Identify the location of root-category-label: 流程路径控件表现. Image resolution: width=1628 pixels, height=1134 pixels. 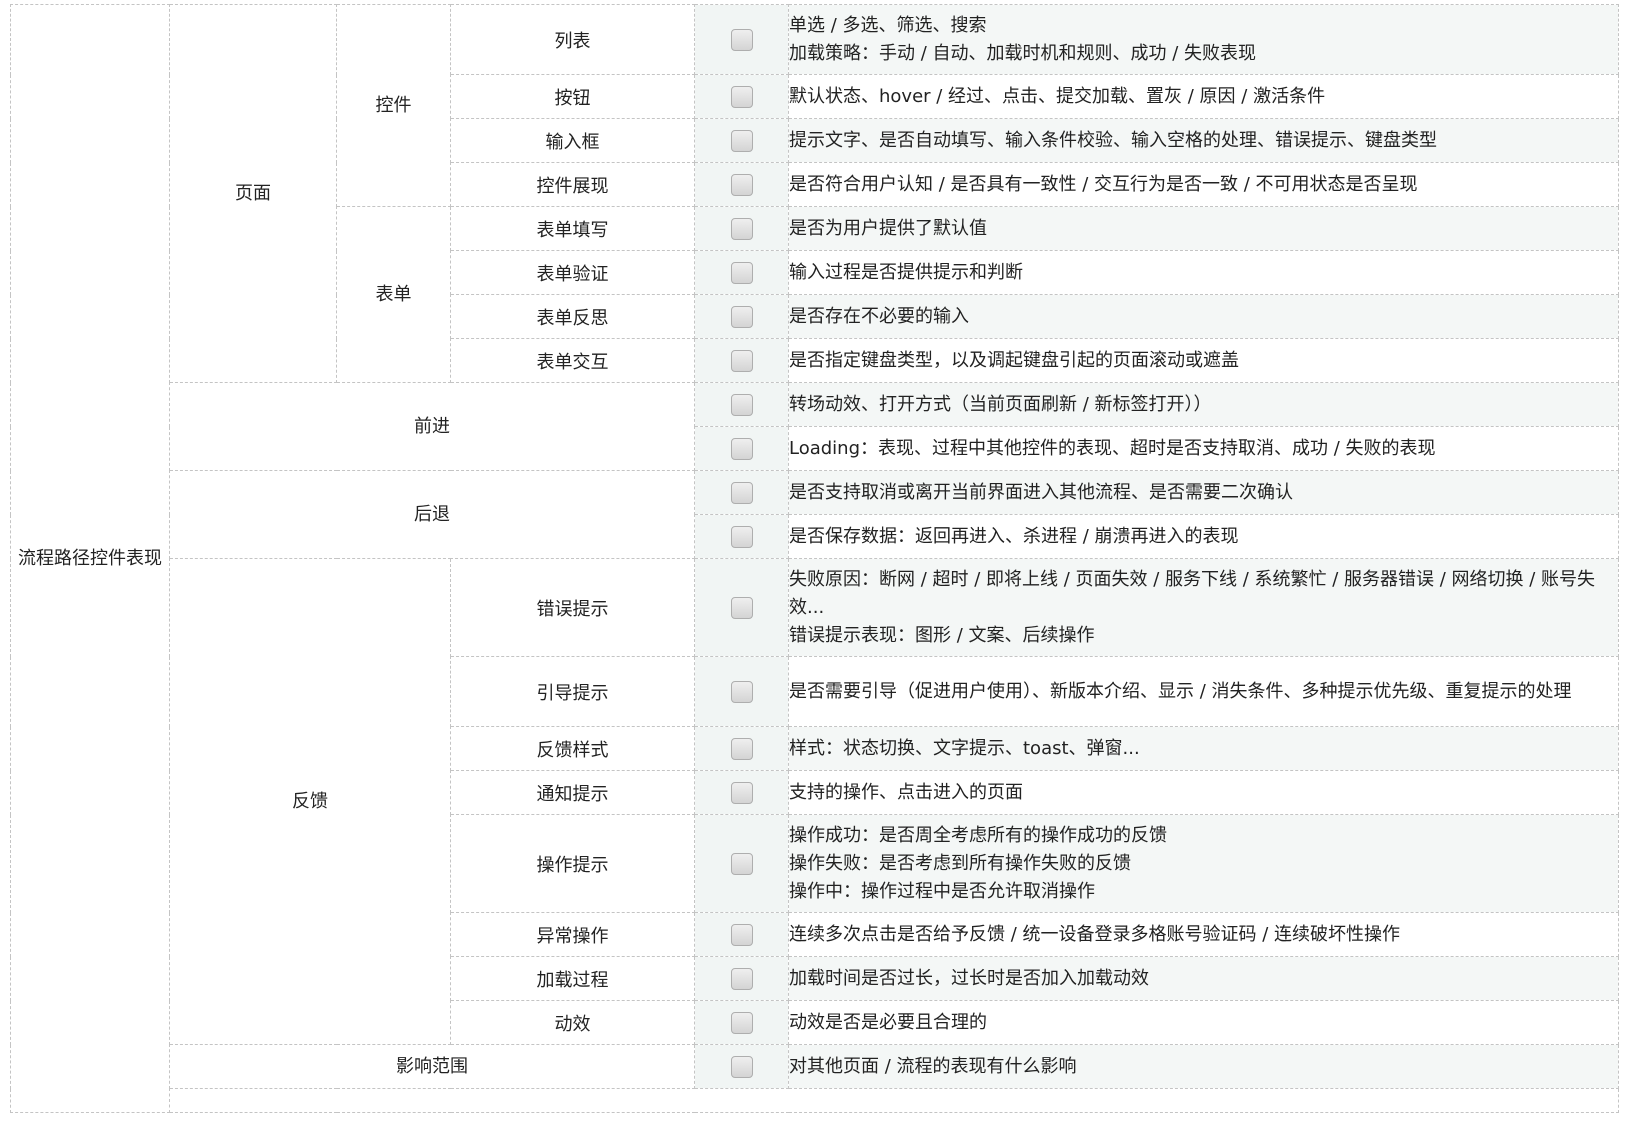
(90, 558).